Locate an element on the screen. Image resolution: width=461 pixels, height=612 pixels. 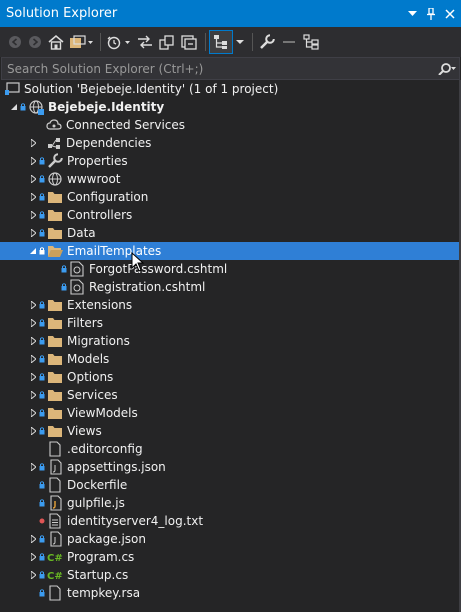
title-bar: Solution Explorer is located at coordinates (230, 13).